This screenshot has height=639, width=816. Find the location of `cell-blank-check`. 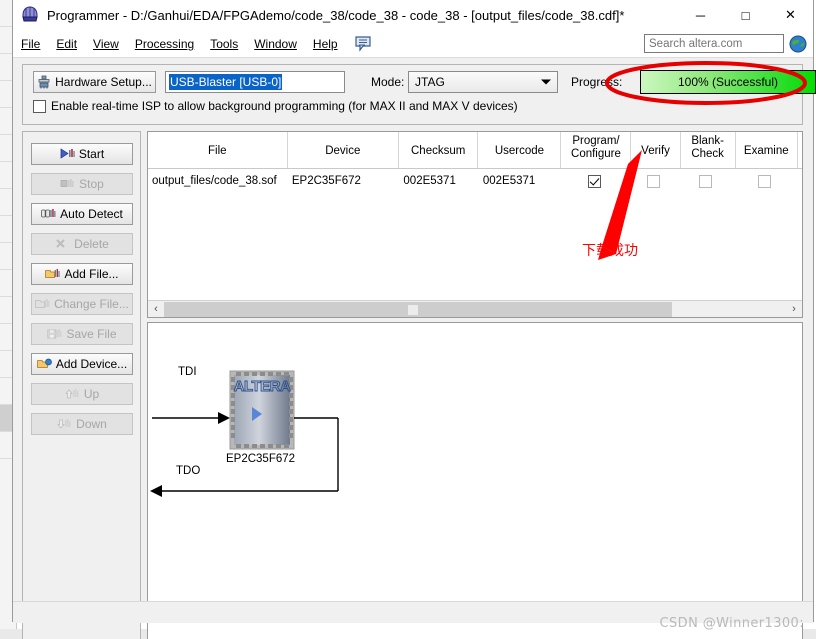

cell-blank-check is located at coordinates (708, 181).